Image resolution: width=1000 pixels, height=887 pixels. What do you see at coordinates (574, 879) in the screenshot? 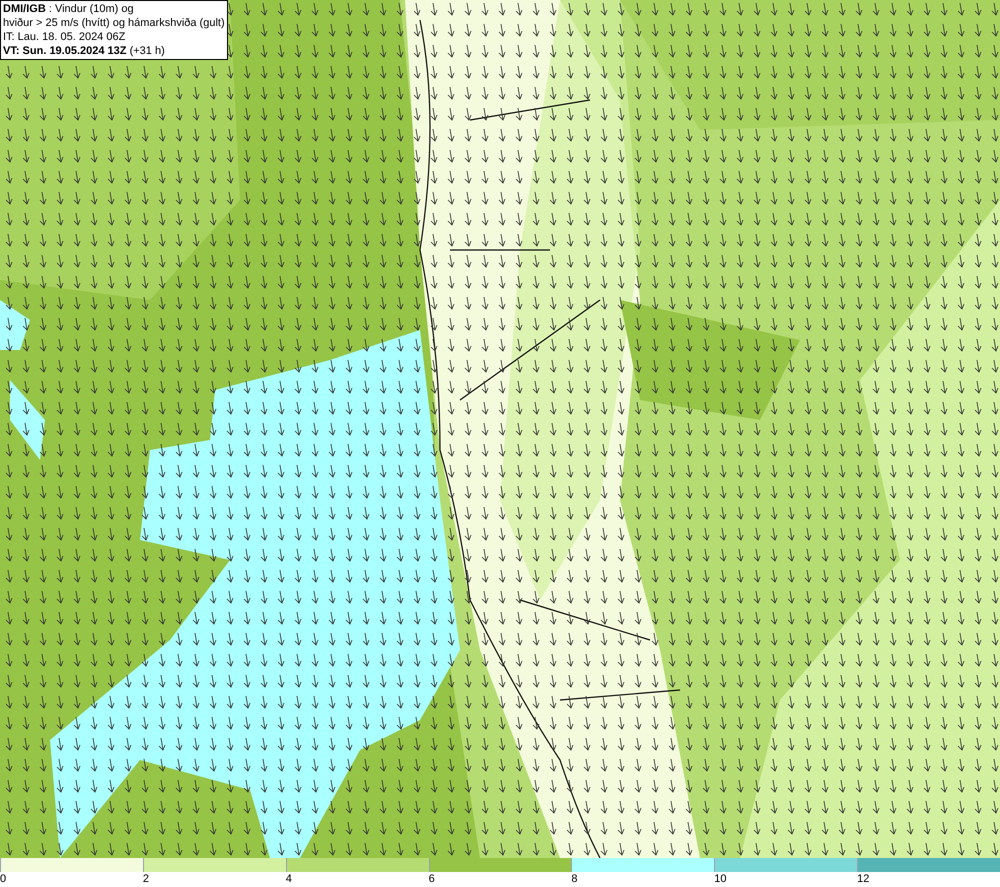
I see `legend-label: 8` at bounding box center [574, 879].